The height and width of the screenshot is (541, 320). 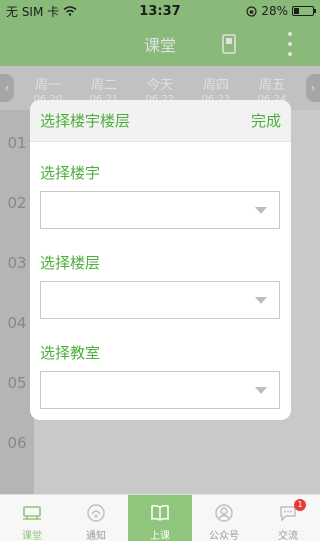 What do you see at coordinates (96, 513) in the screenshot?
I see `notification-icon` at bounding box center [96, 513].